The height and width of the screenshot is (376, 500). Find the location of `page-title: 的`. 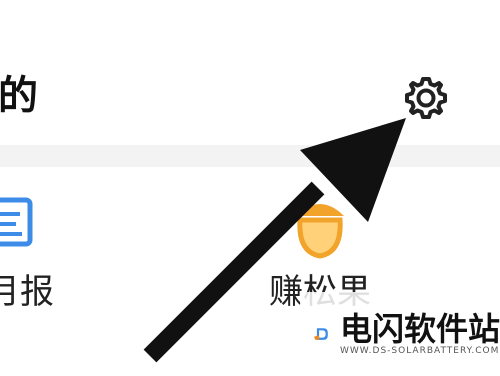

page-title: 的 is located at coordinates (19, 96).